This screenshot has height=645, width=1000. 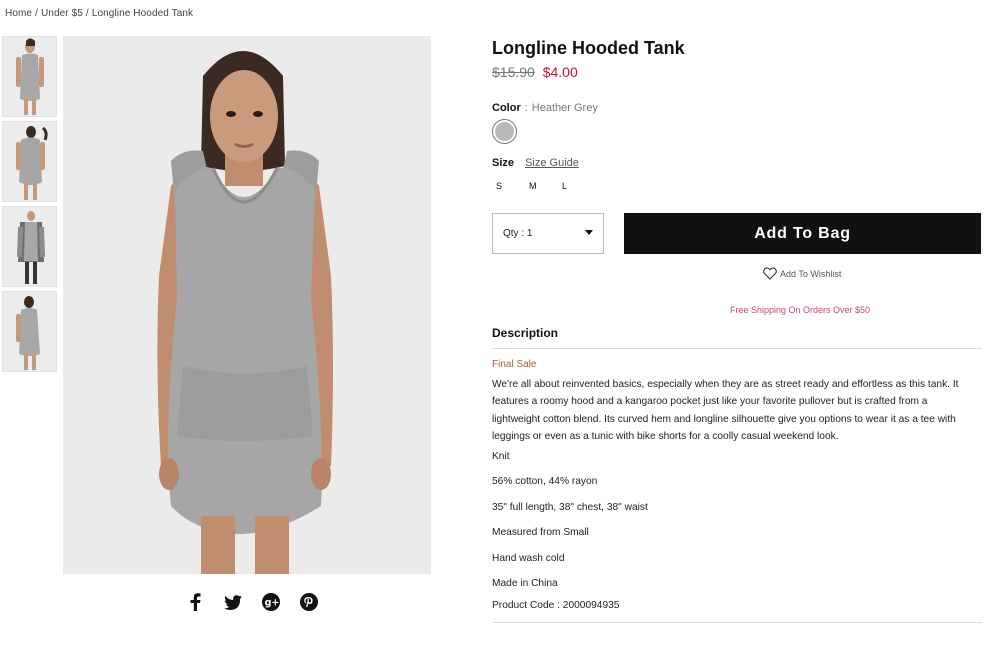 What do you see at coordinates (540, 532) in the screenshot?
I see `detail-measured-from: Measured from Small` at bounding box center [540, 532].